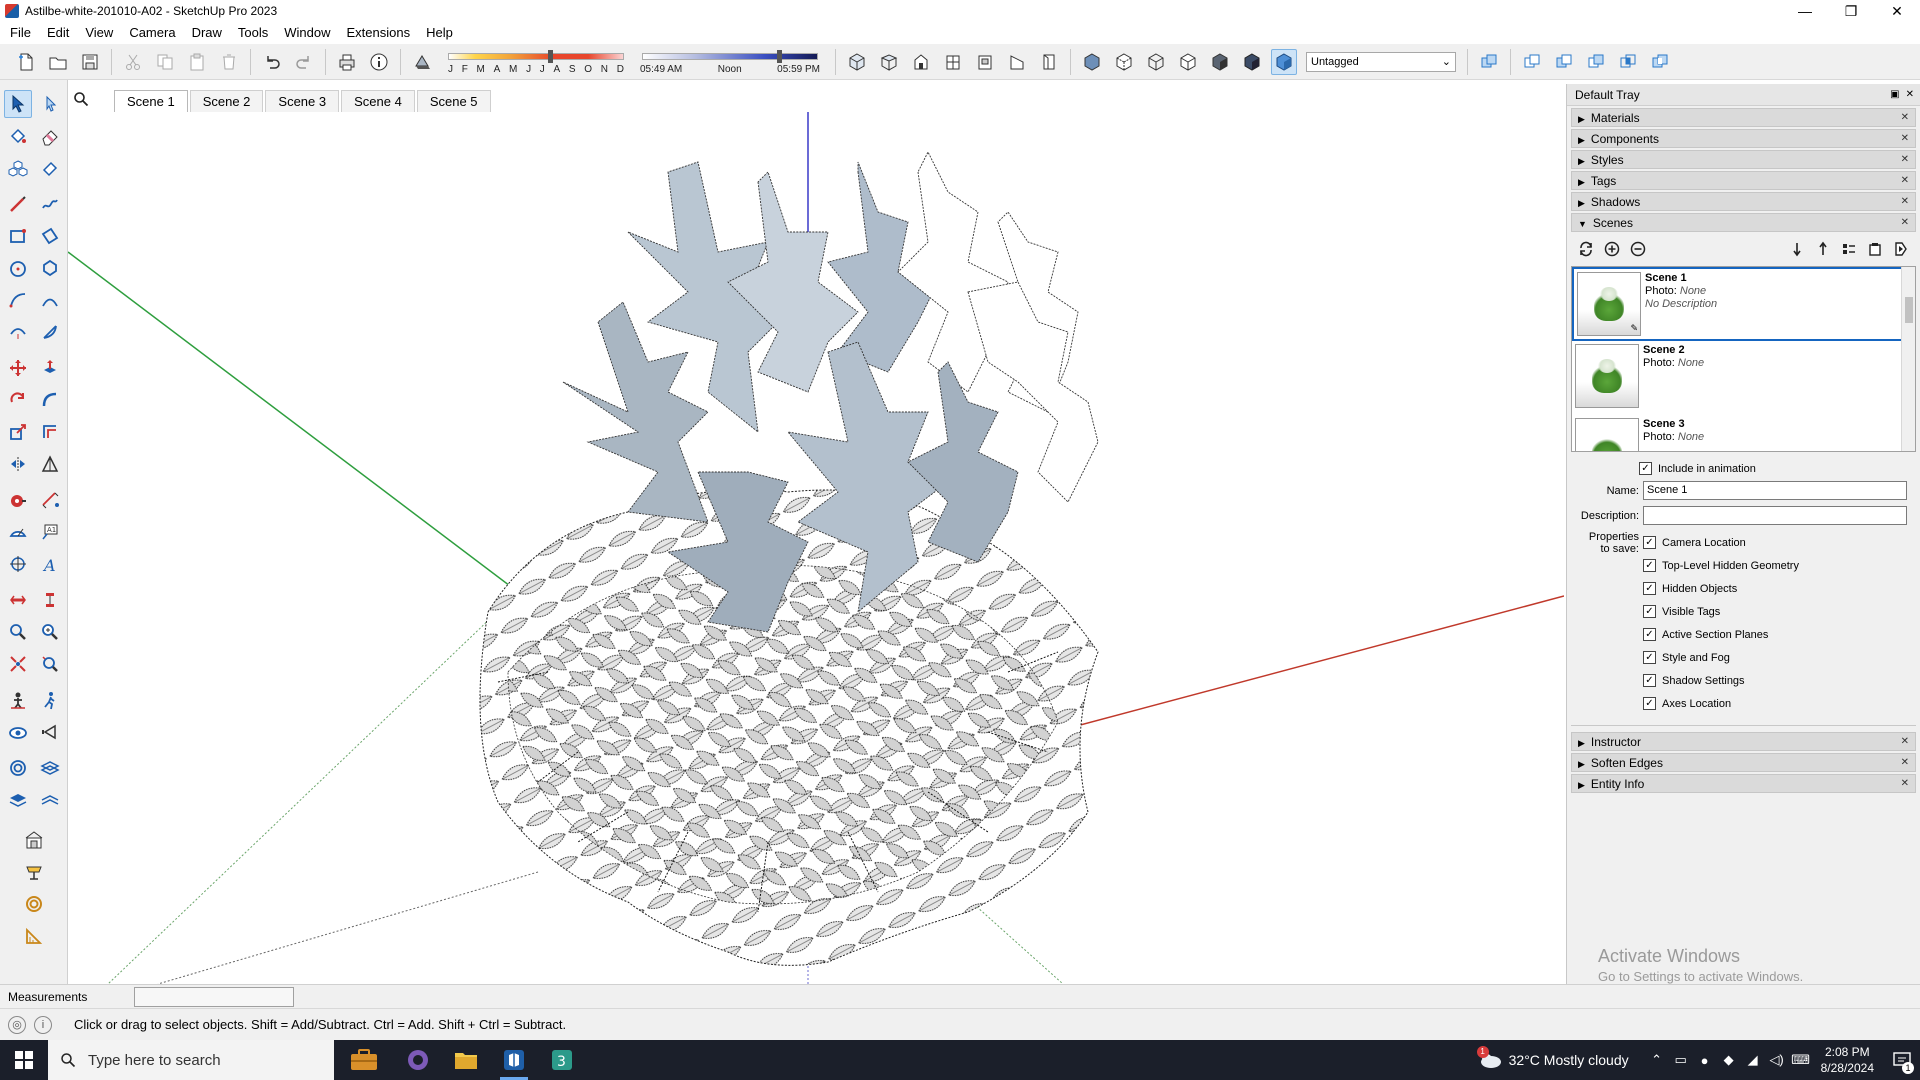  Describe the element at coordinates (439, 33) in the screenshot. I see `menu-help: Help` at that location.